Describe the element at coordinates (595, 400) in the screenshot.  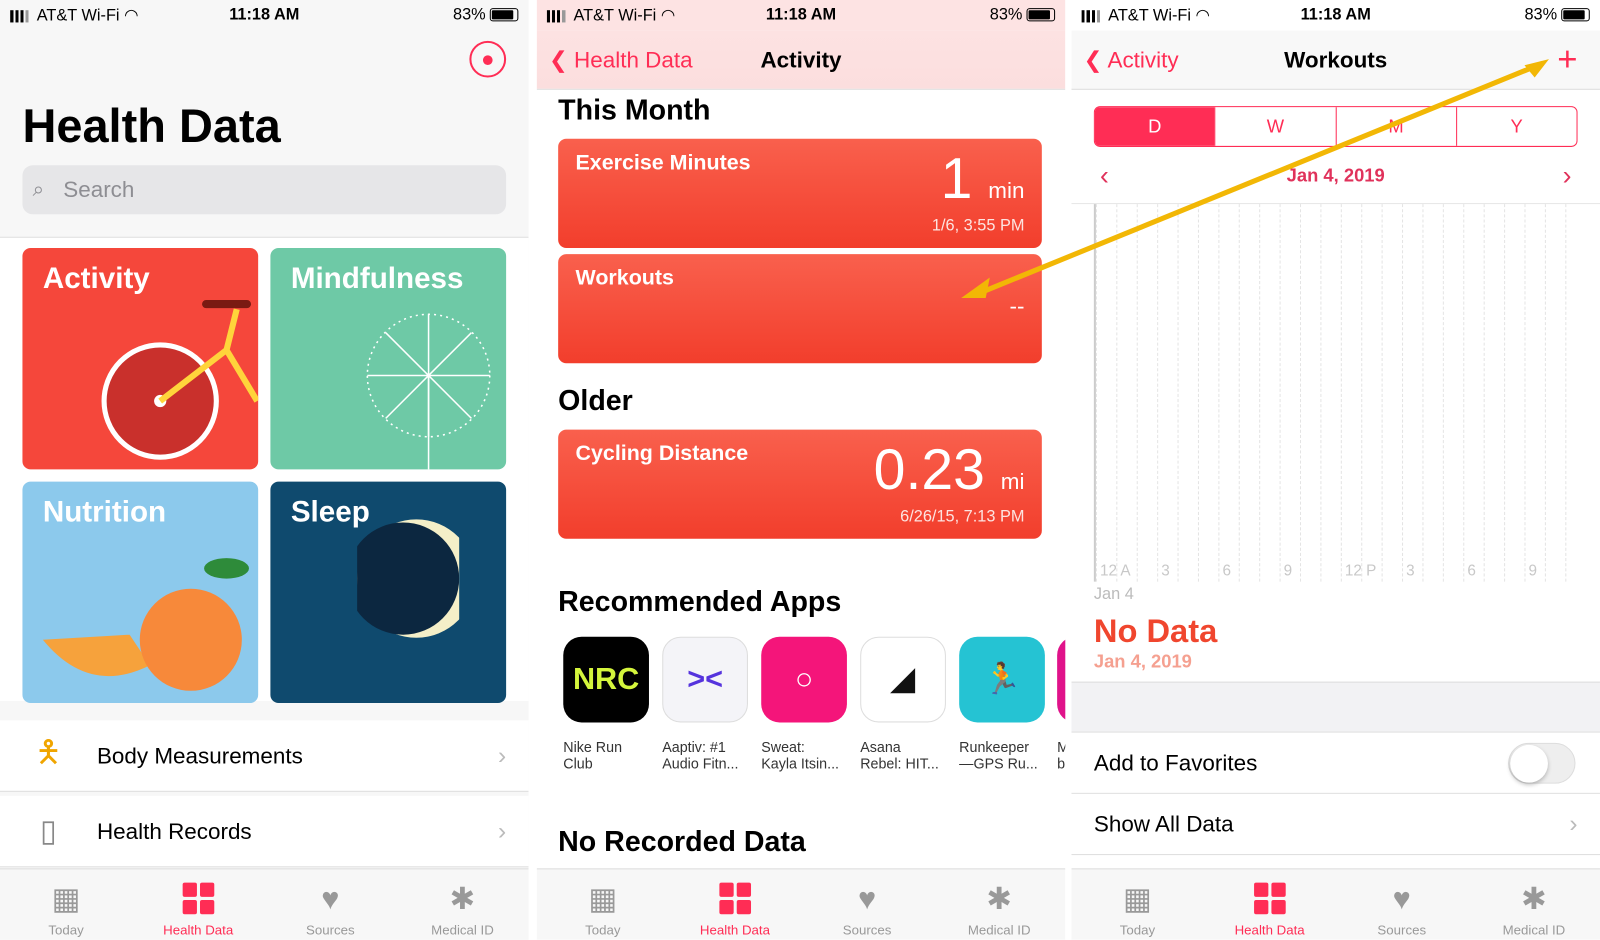
I see `section-older: Older` at that location.